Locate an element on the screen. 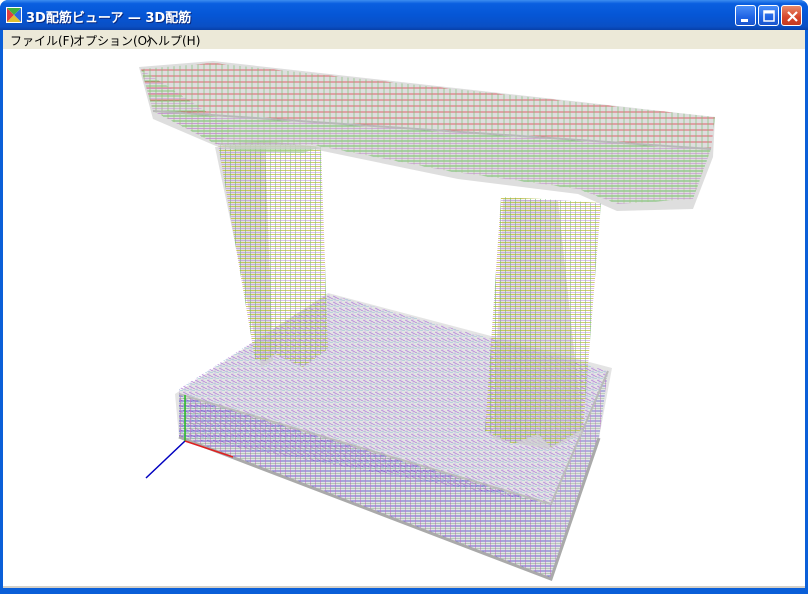 The image size is (808, 594). column-left is located at coordinates (271, 254).